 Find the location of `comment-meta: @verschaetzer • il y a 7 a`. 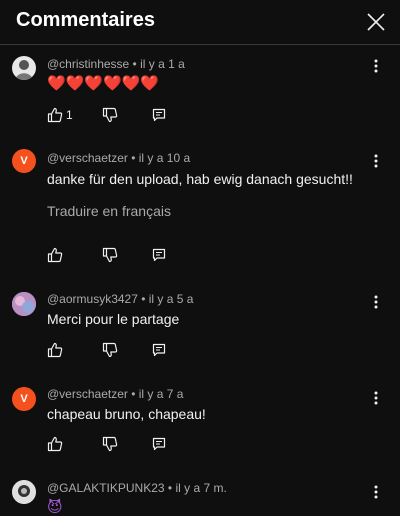

comment-meta: @verschaetzer • il y a 7 a is located at coordinates (115, 394).